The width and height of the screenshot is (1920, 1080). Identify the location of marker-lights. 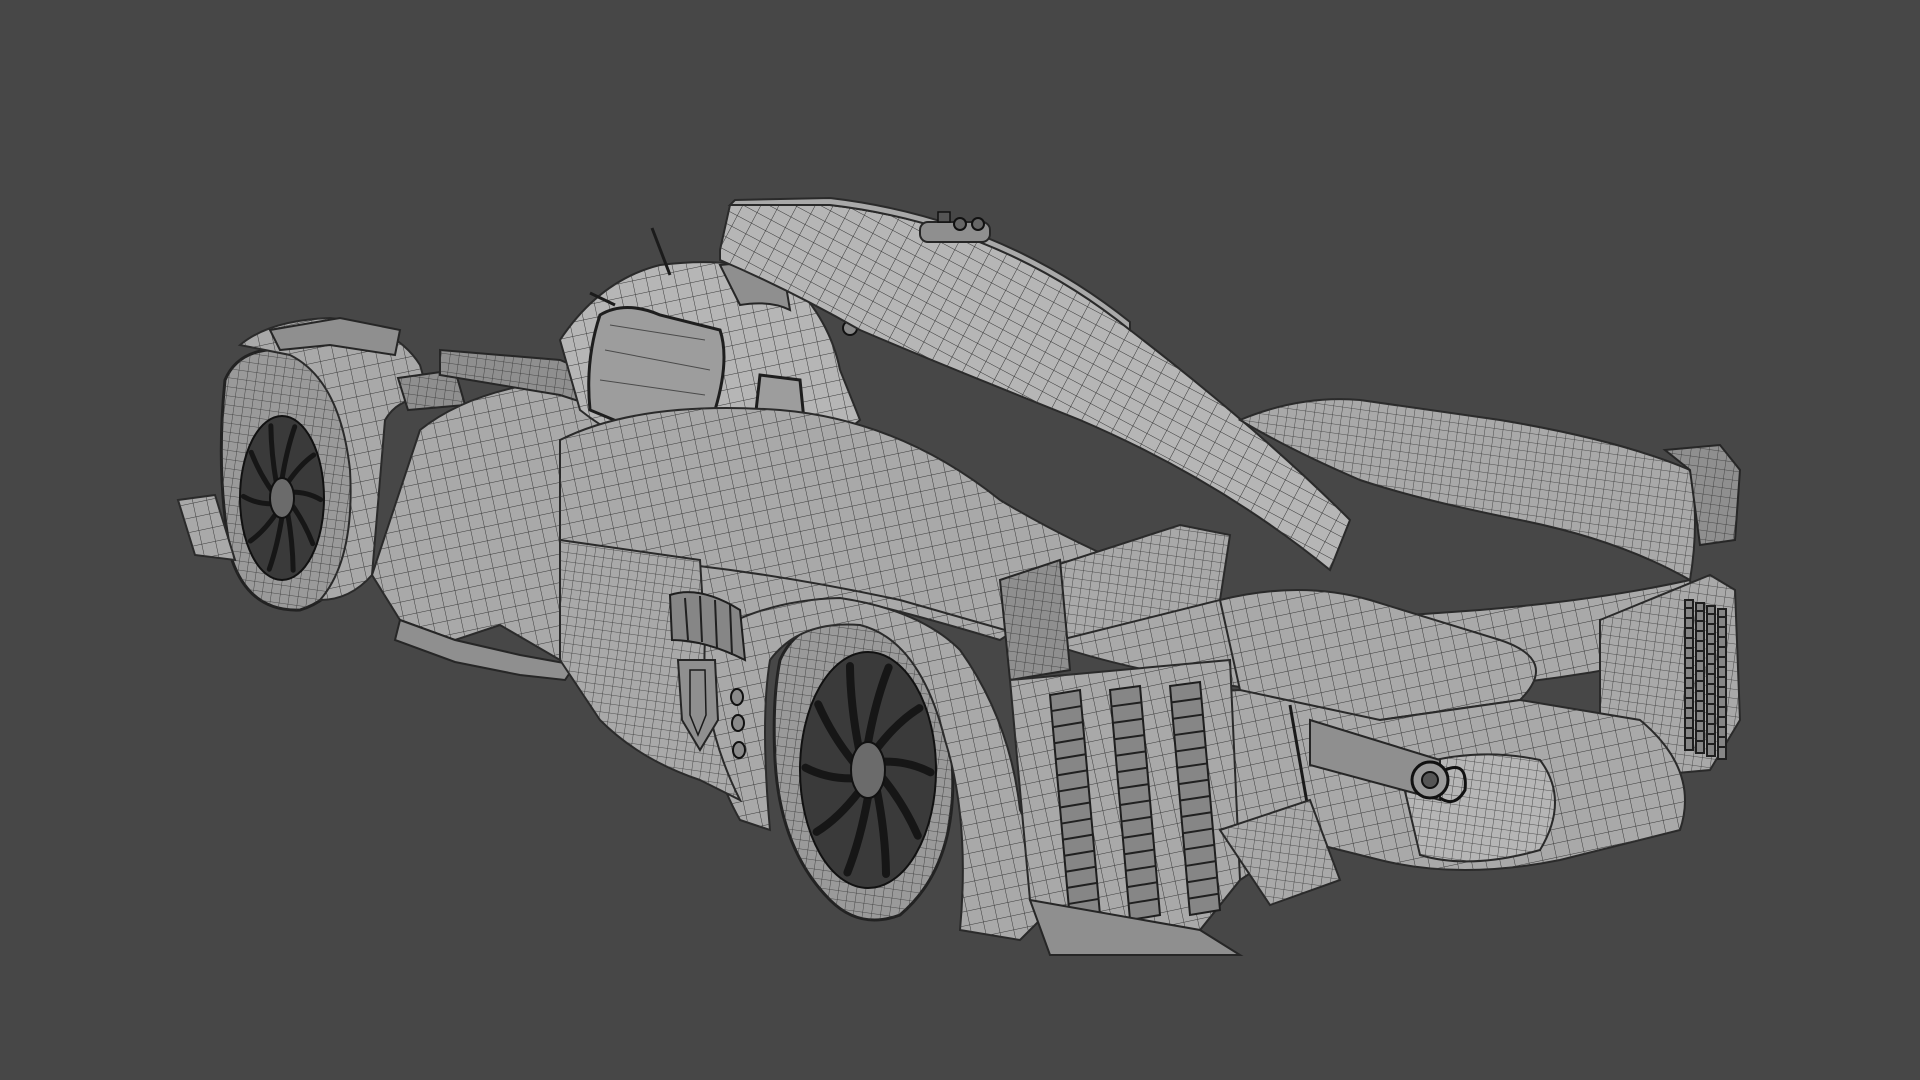
(738, 723).